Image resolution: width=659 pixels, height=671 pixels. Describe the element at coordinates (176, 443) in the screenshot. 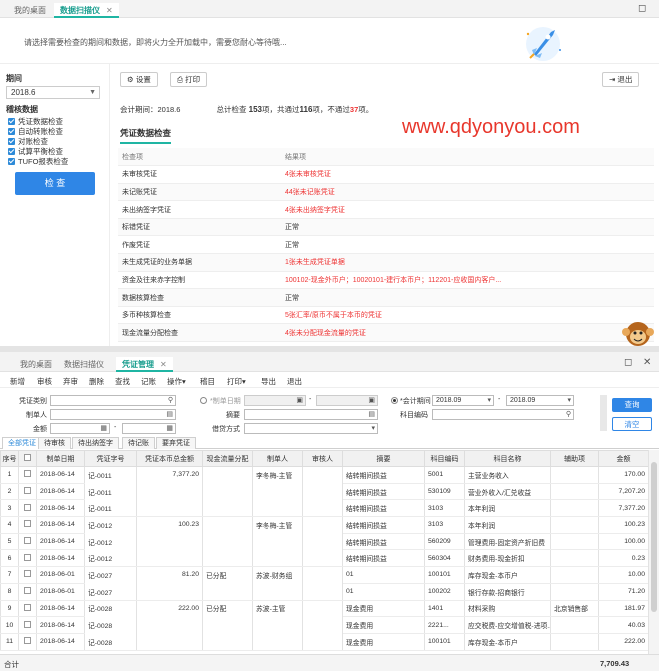

I see `subtab-discarded: 要弃凭证` at that location.